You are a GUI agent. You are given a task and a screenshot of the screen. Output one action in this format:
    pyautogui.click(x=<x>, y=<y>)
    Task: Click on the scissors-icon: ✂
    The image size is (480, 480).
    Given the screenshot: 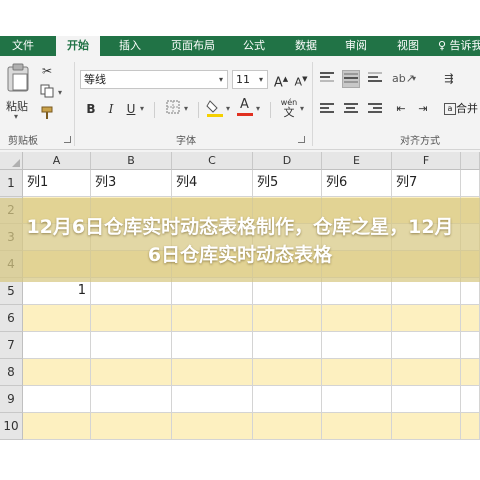 What is the action you would take?
    pyautogui.click(x=47, y=71)
    